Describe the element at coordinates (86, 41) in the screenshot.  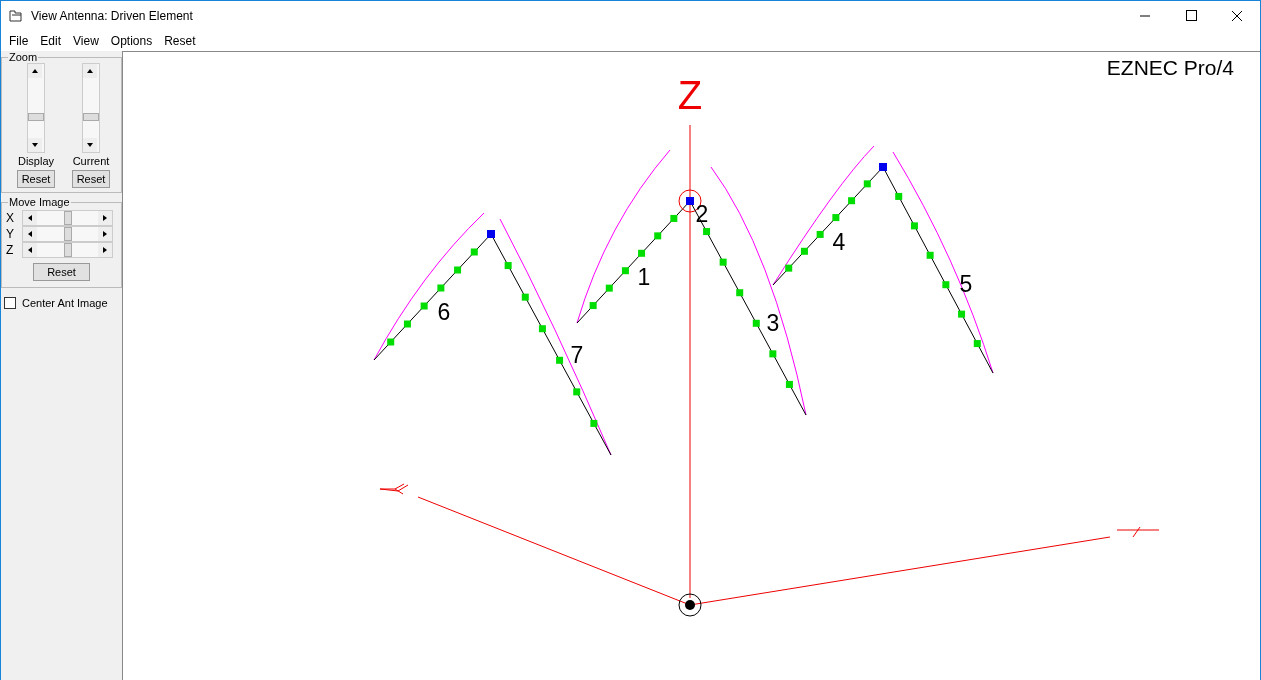
I see `menu-item: View` at that location.